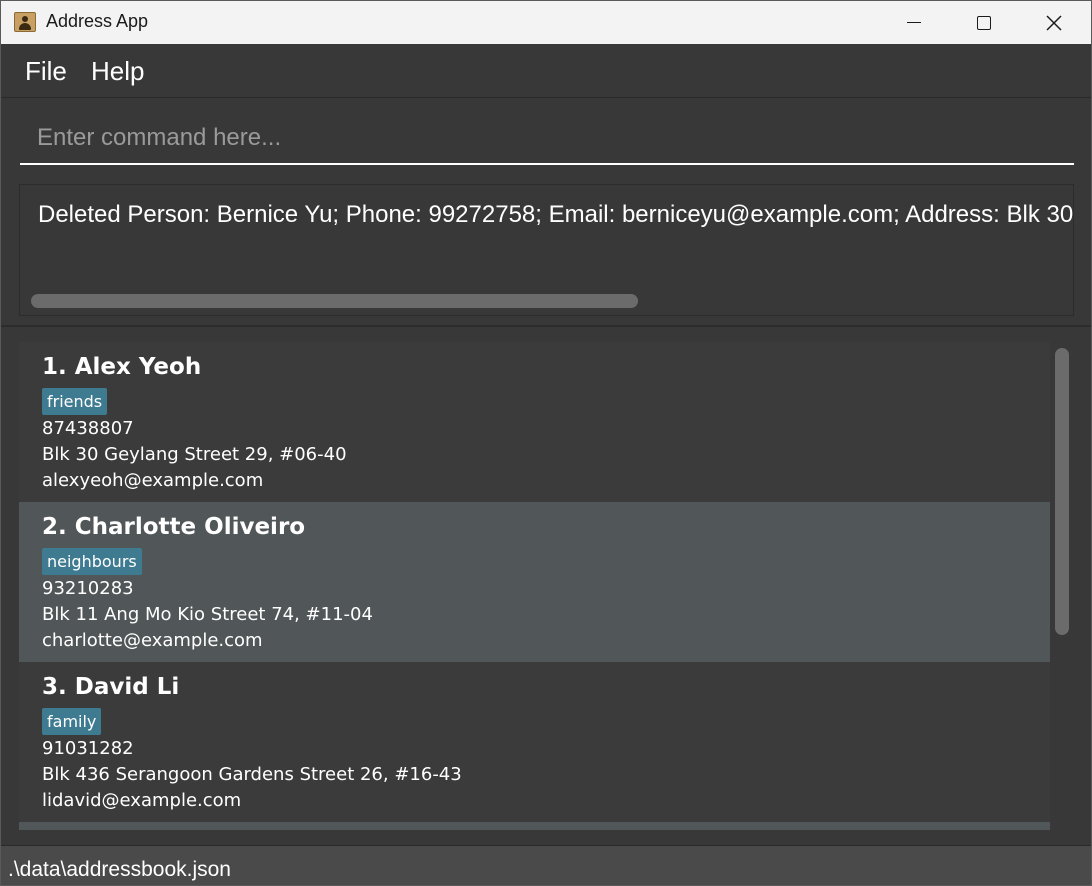 This screenshot has width=1092, height=886. Describe the element at coordinates (153, 480) in the screenshot. I see `person-email: alexyeoh@example.com` at that location.